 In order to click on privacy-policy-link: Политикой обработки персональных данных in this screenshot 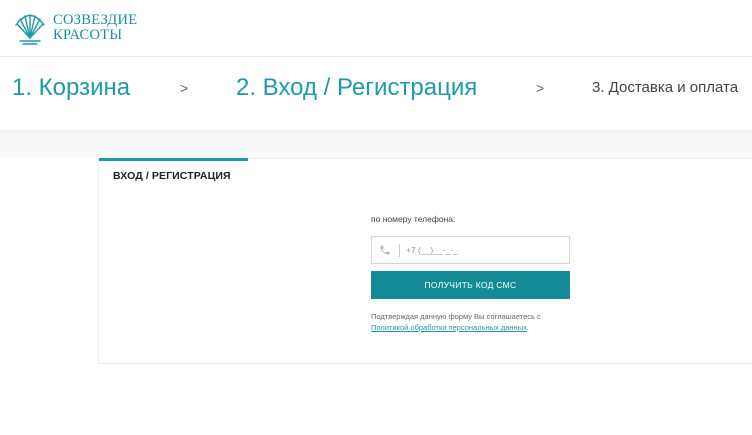, I will do `click(471, 327)`.